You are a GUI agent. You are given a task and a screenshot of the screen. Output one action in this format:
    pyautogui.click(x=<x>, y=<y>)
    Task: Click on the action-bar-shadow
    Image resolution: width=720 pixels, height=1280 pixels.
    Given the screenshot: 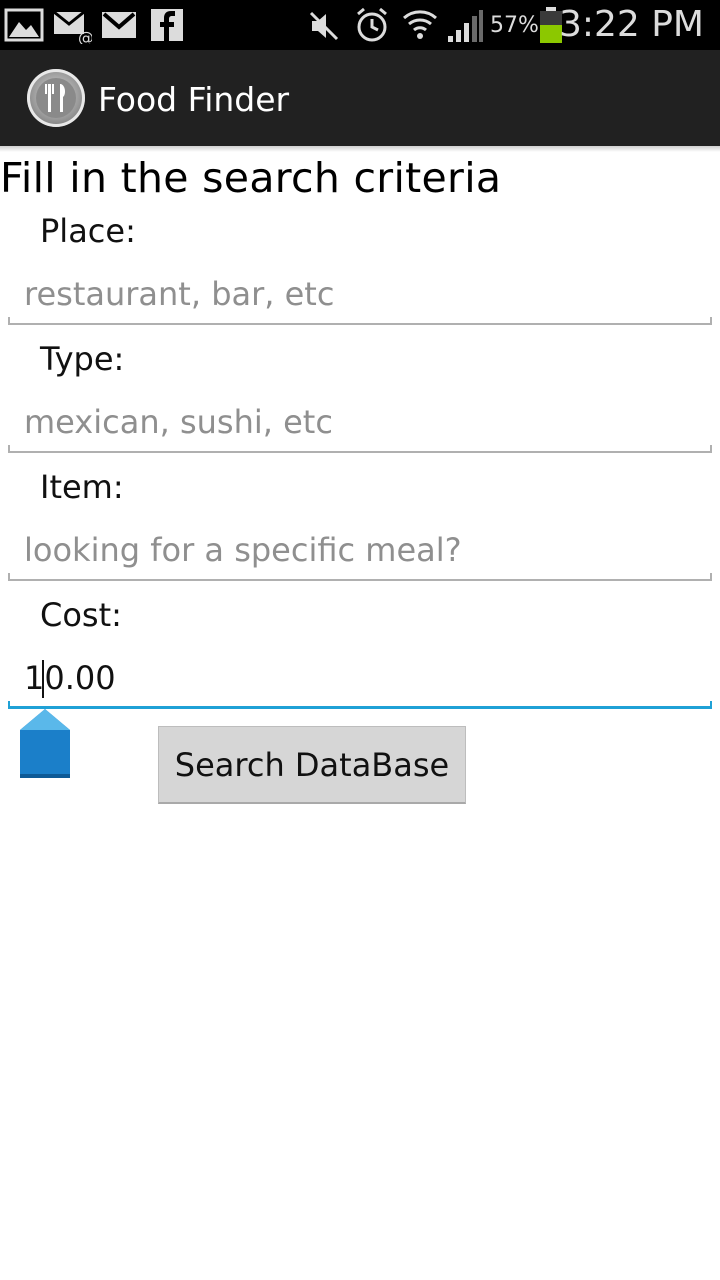 What is the action you would take?
    pyautogui.click(x=360, y=149)
    